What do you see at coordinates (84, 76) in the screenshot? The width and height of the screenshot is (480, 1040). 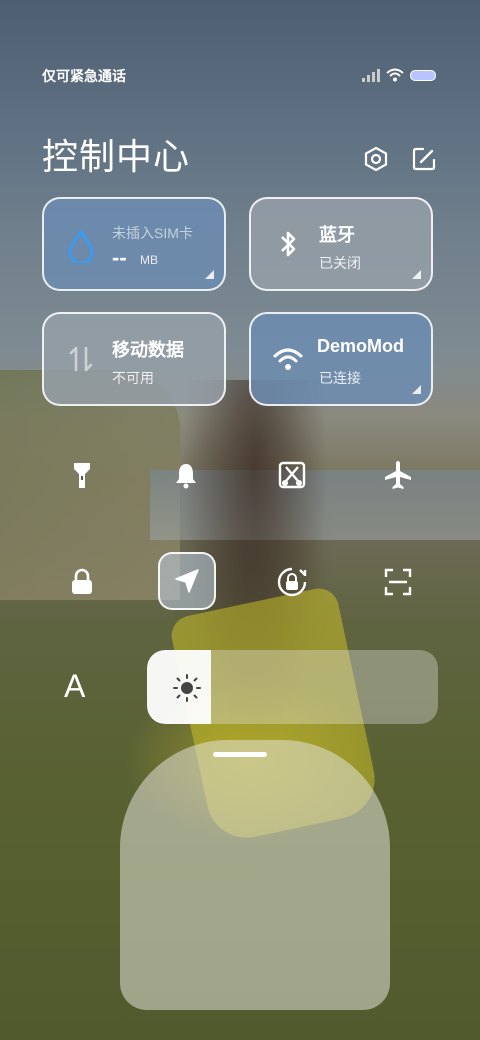 I see `carrier-text: 仅可紧急通话` at bounding box center [84, 76].